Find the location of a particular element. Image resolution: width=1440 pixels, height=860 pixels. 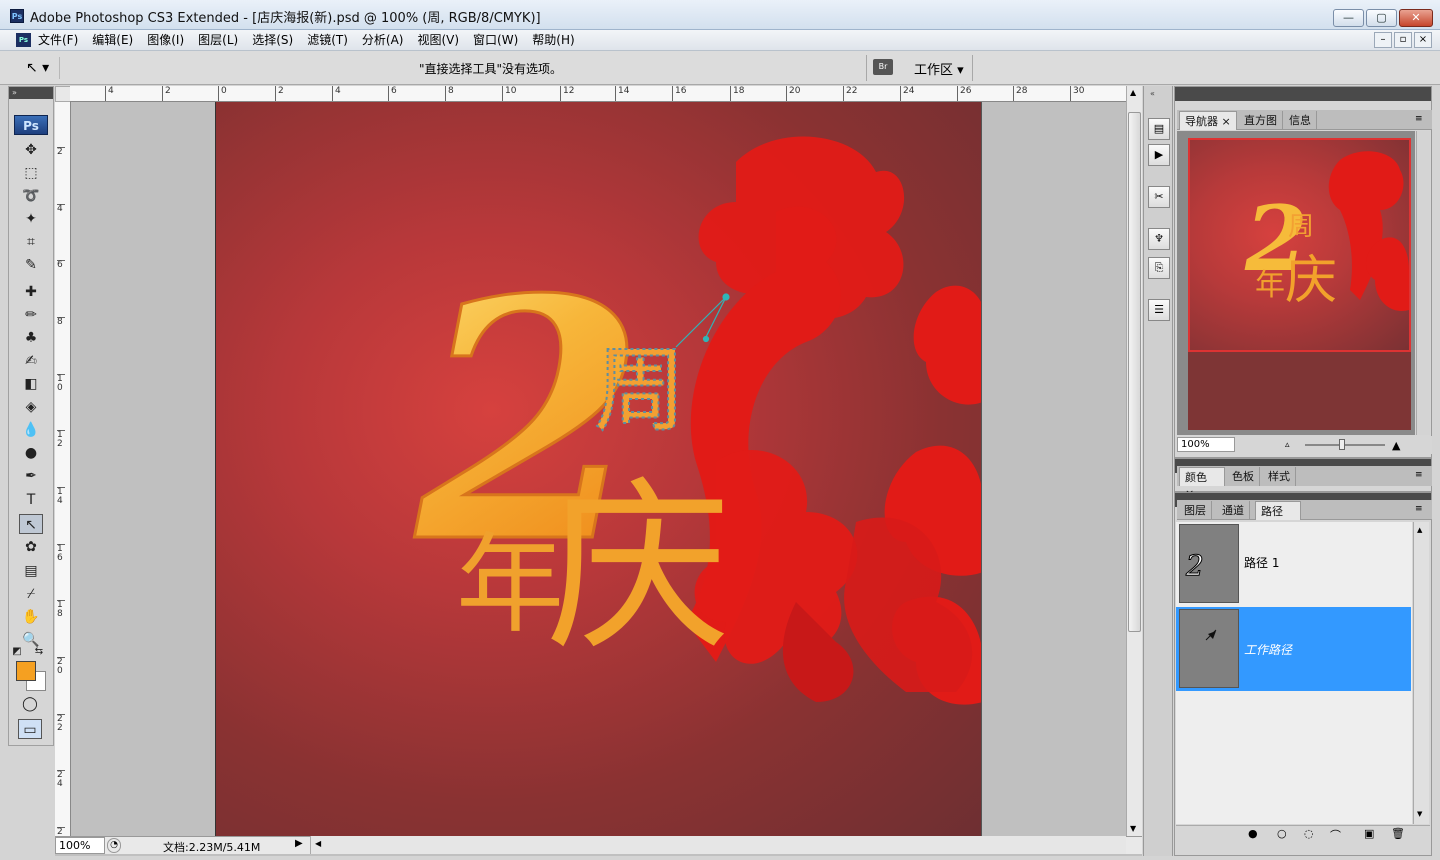

ruler-top-tick: 28 is located at coordinates (1020, 93).